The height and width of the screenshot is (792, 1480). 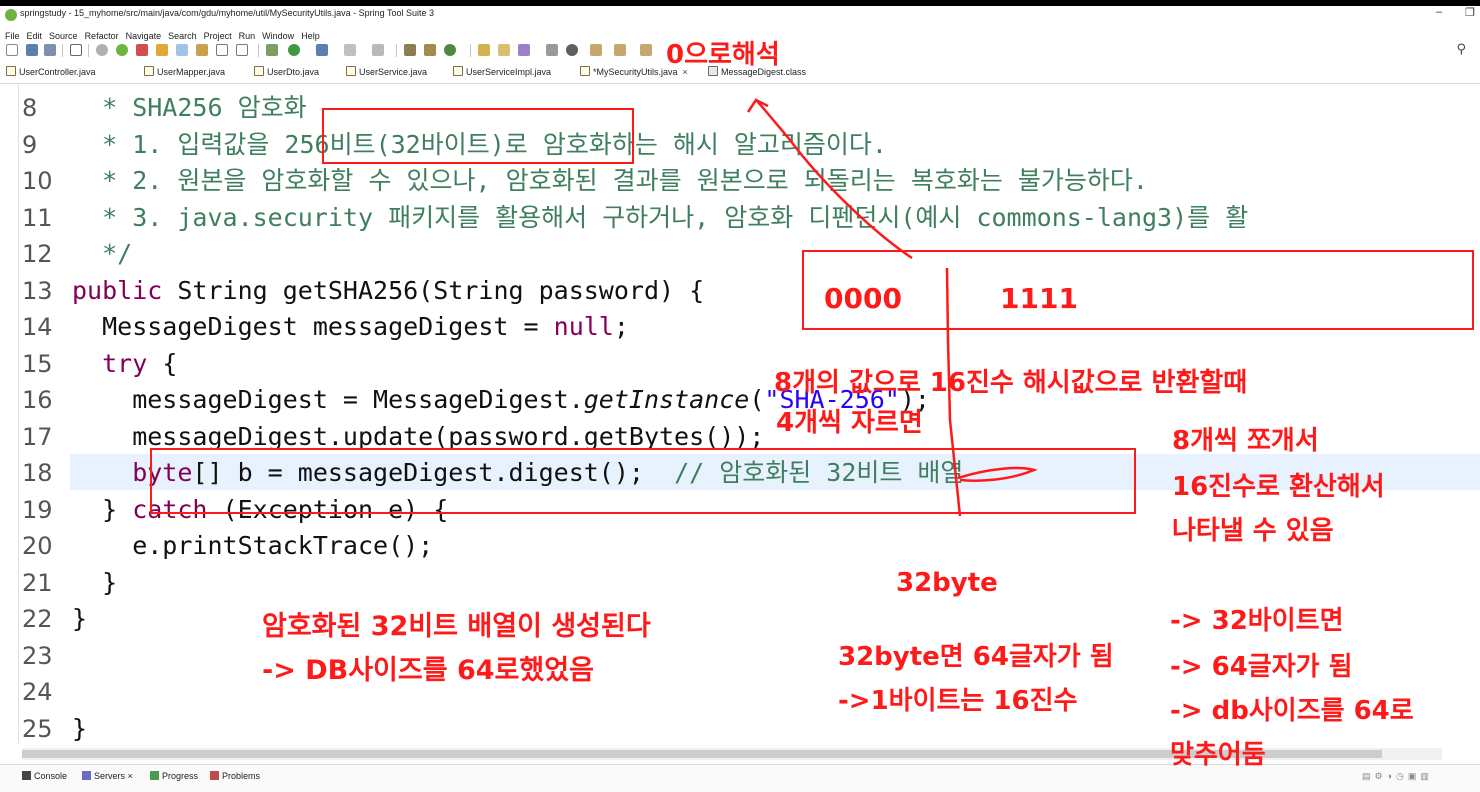 I want to click on code-token: (, so click(x=757, y=399).